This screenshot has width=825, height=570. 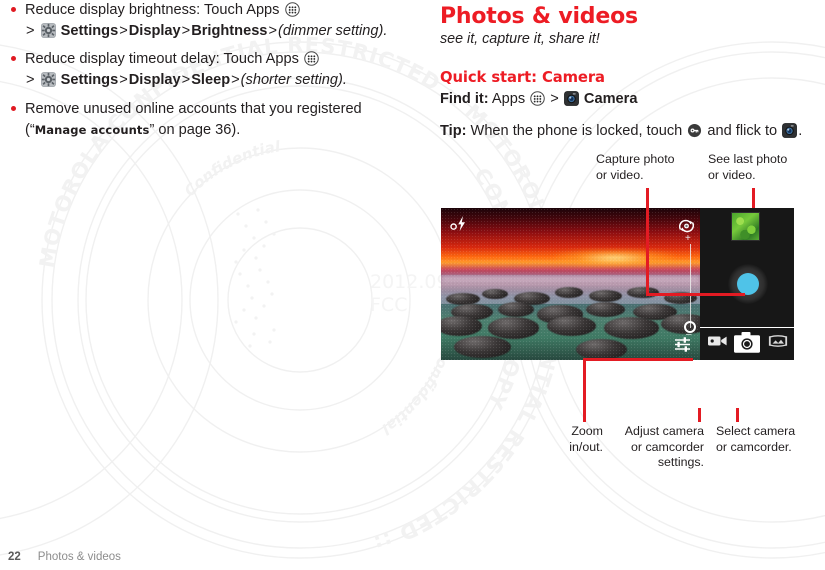 I want to click on menu-value-shorter: (shorter setting)., so click(x=293, y=80).